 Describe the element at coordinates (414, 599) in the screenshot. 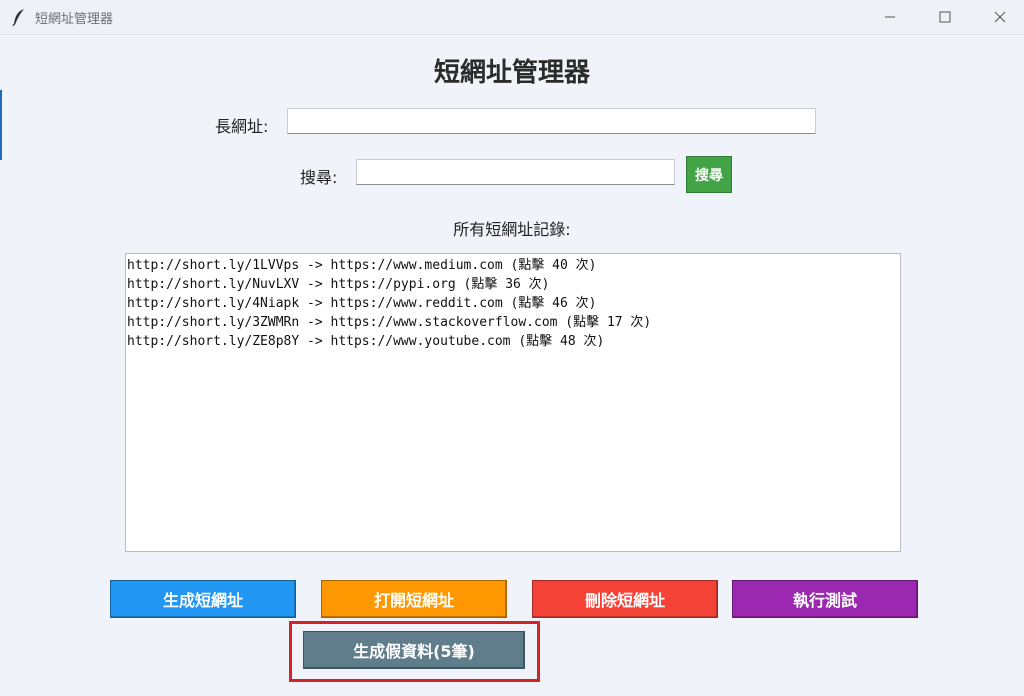

I see `open-short-url-button: 打開短網址` at that location.